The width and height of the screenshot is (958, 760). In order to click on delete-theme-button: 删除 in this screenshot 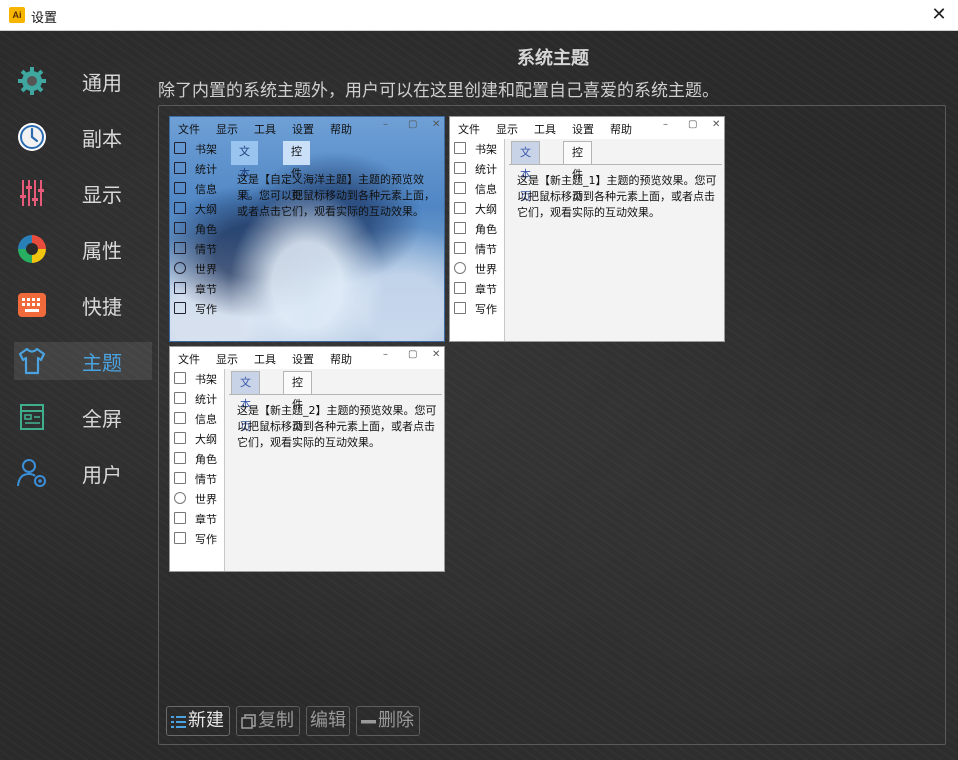, I will do `click(388, 721)`.